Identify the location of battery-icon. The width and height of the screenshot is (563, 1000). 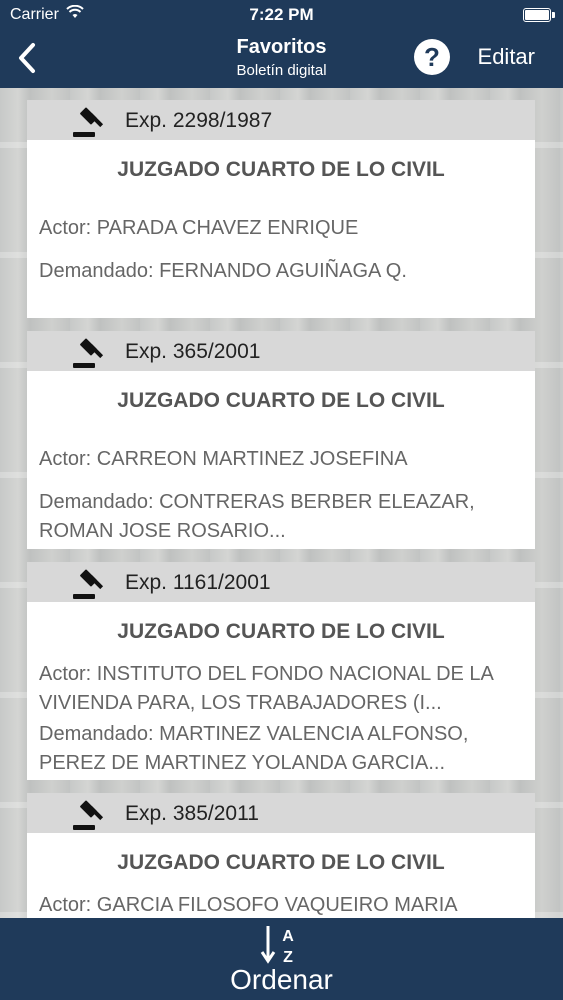
(539, 15).